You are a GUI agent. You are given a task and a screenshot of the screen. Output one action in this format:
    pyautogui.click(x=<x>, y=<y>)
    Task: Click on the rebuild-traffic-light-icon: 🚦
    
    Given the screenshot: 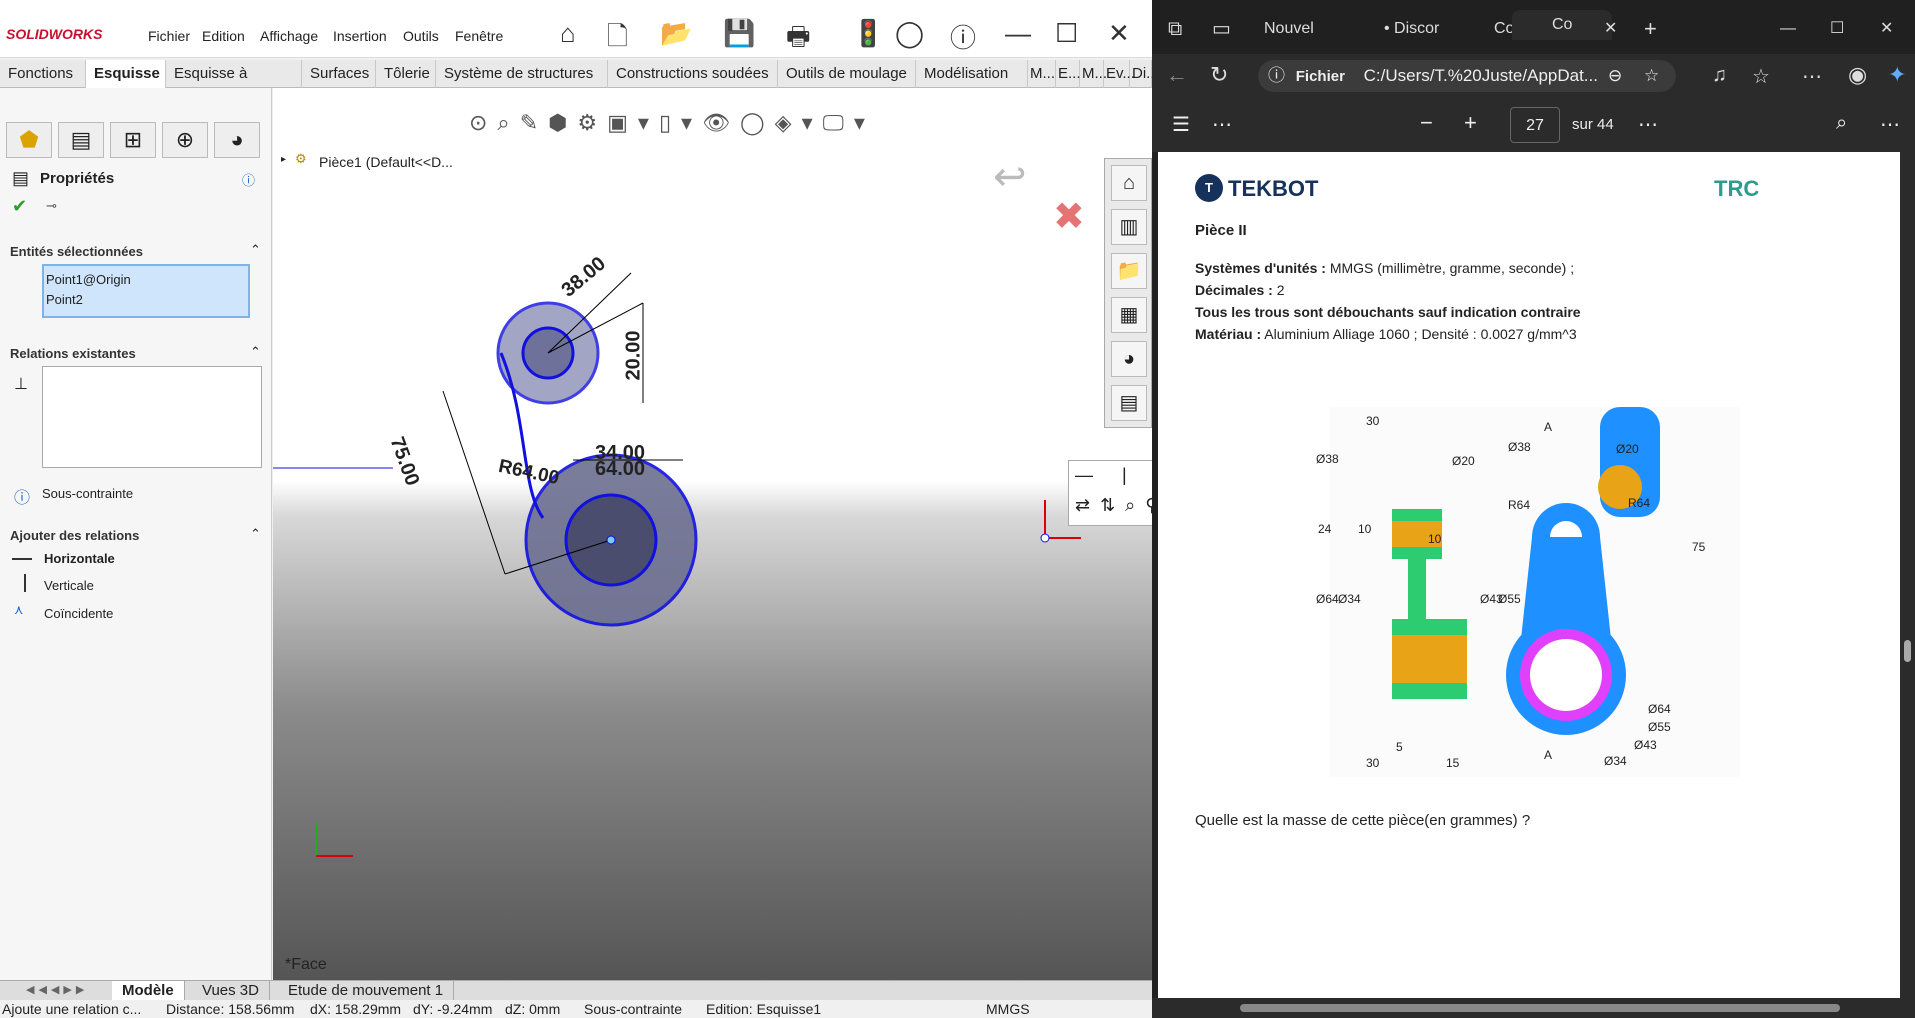 What is the action you would take?
    pyautogui.click(x=868, y=33)
    